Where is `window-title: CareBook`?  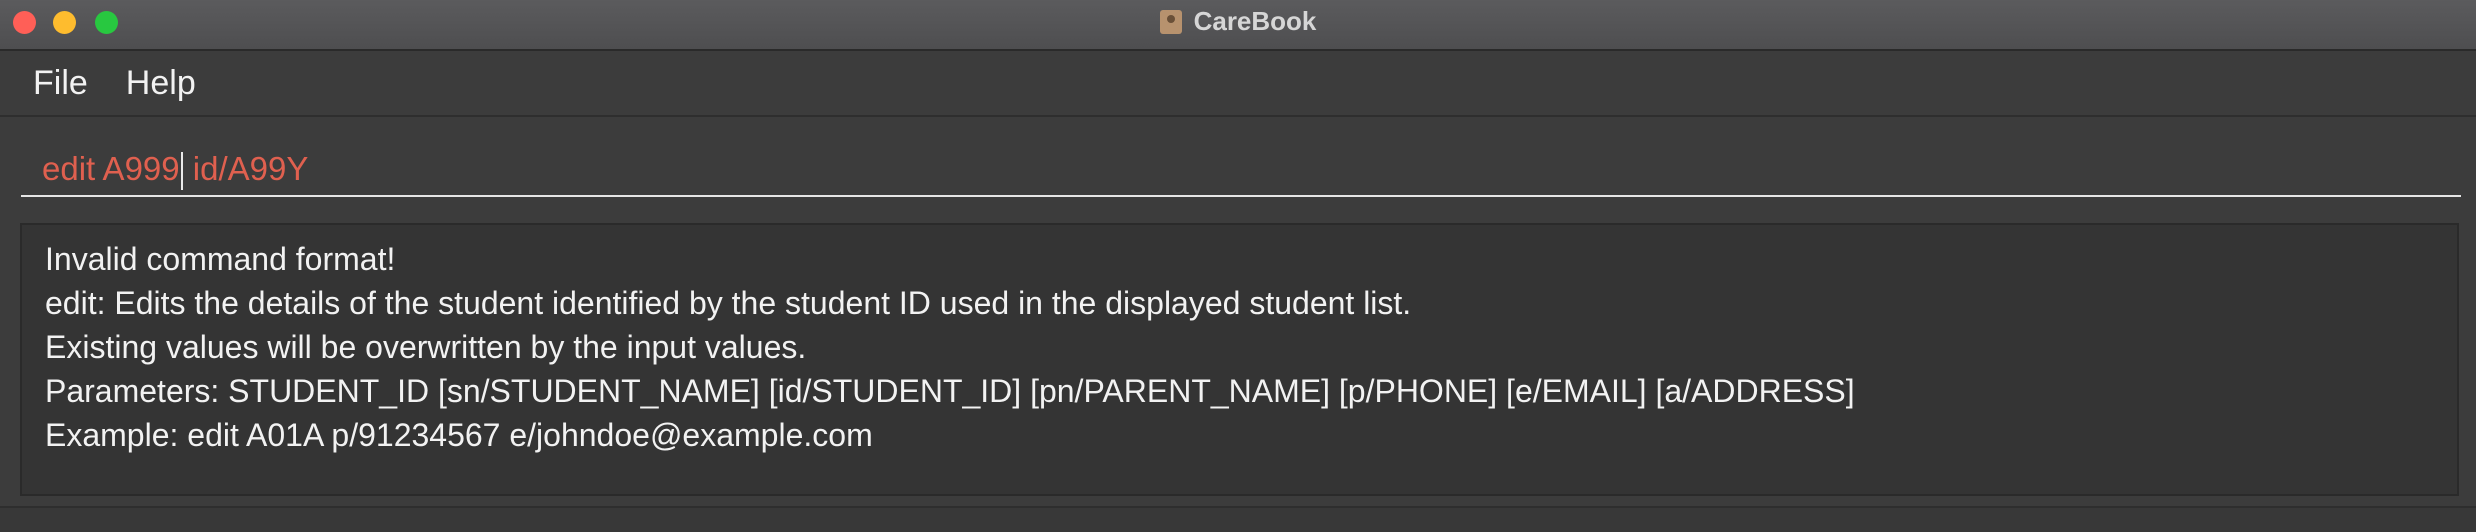 window-title: CareBook is located at coordinates (1255, 21).